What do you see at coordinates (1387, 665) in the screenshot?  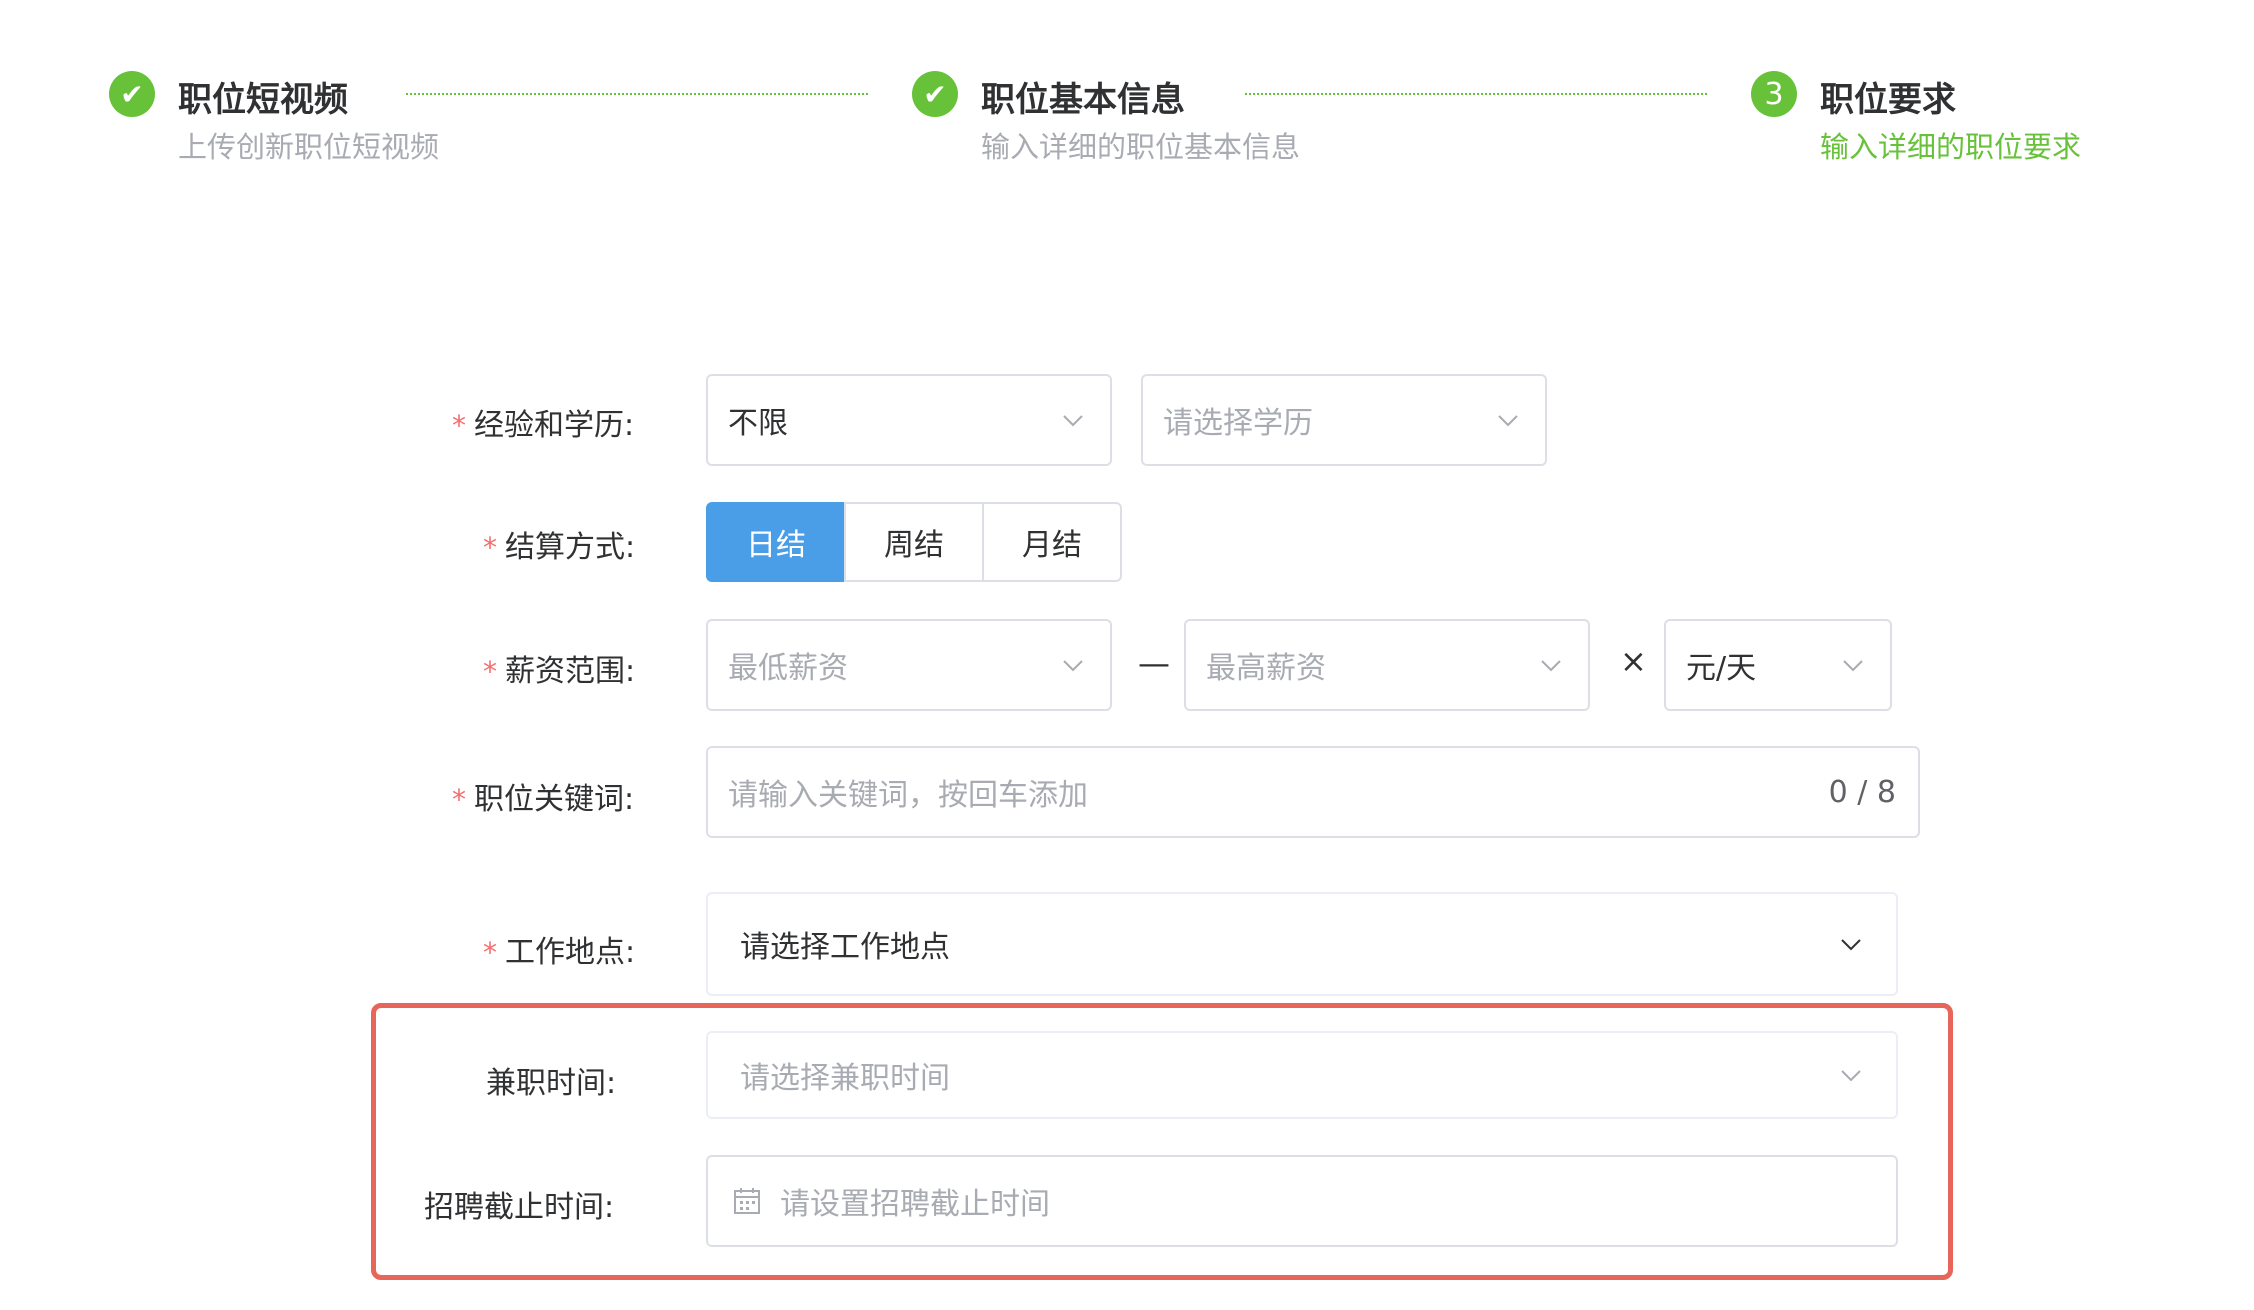 I see `max-salary-select: 最高薪资` at bounding box center [1387, 665].